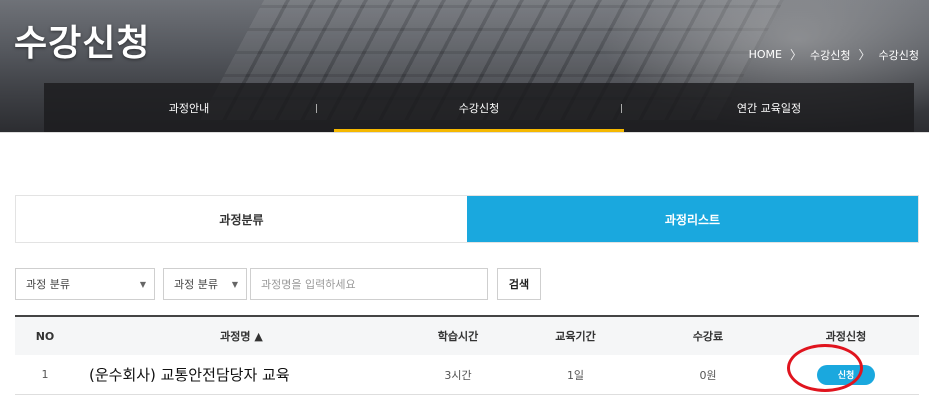 The image size is (929, 399). What do you see at coordinates (708, 336) in the screenshot?
I see `header-fee: 수강료` at bounding box center [708, 336].